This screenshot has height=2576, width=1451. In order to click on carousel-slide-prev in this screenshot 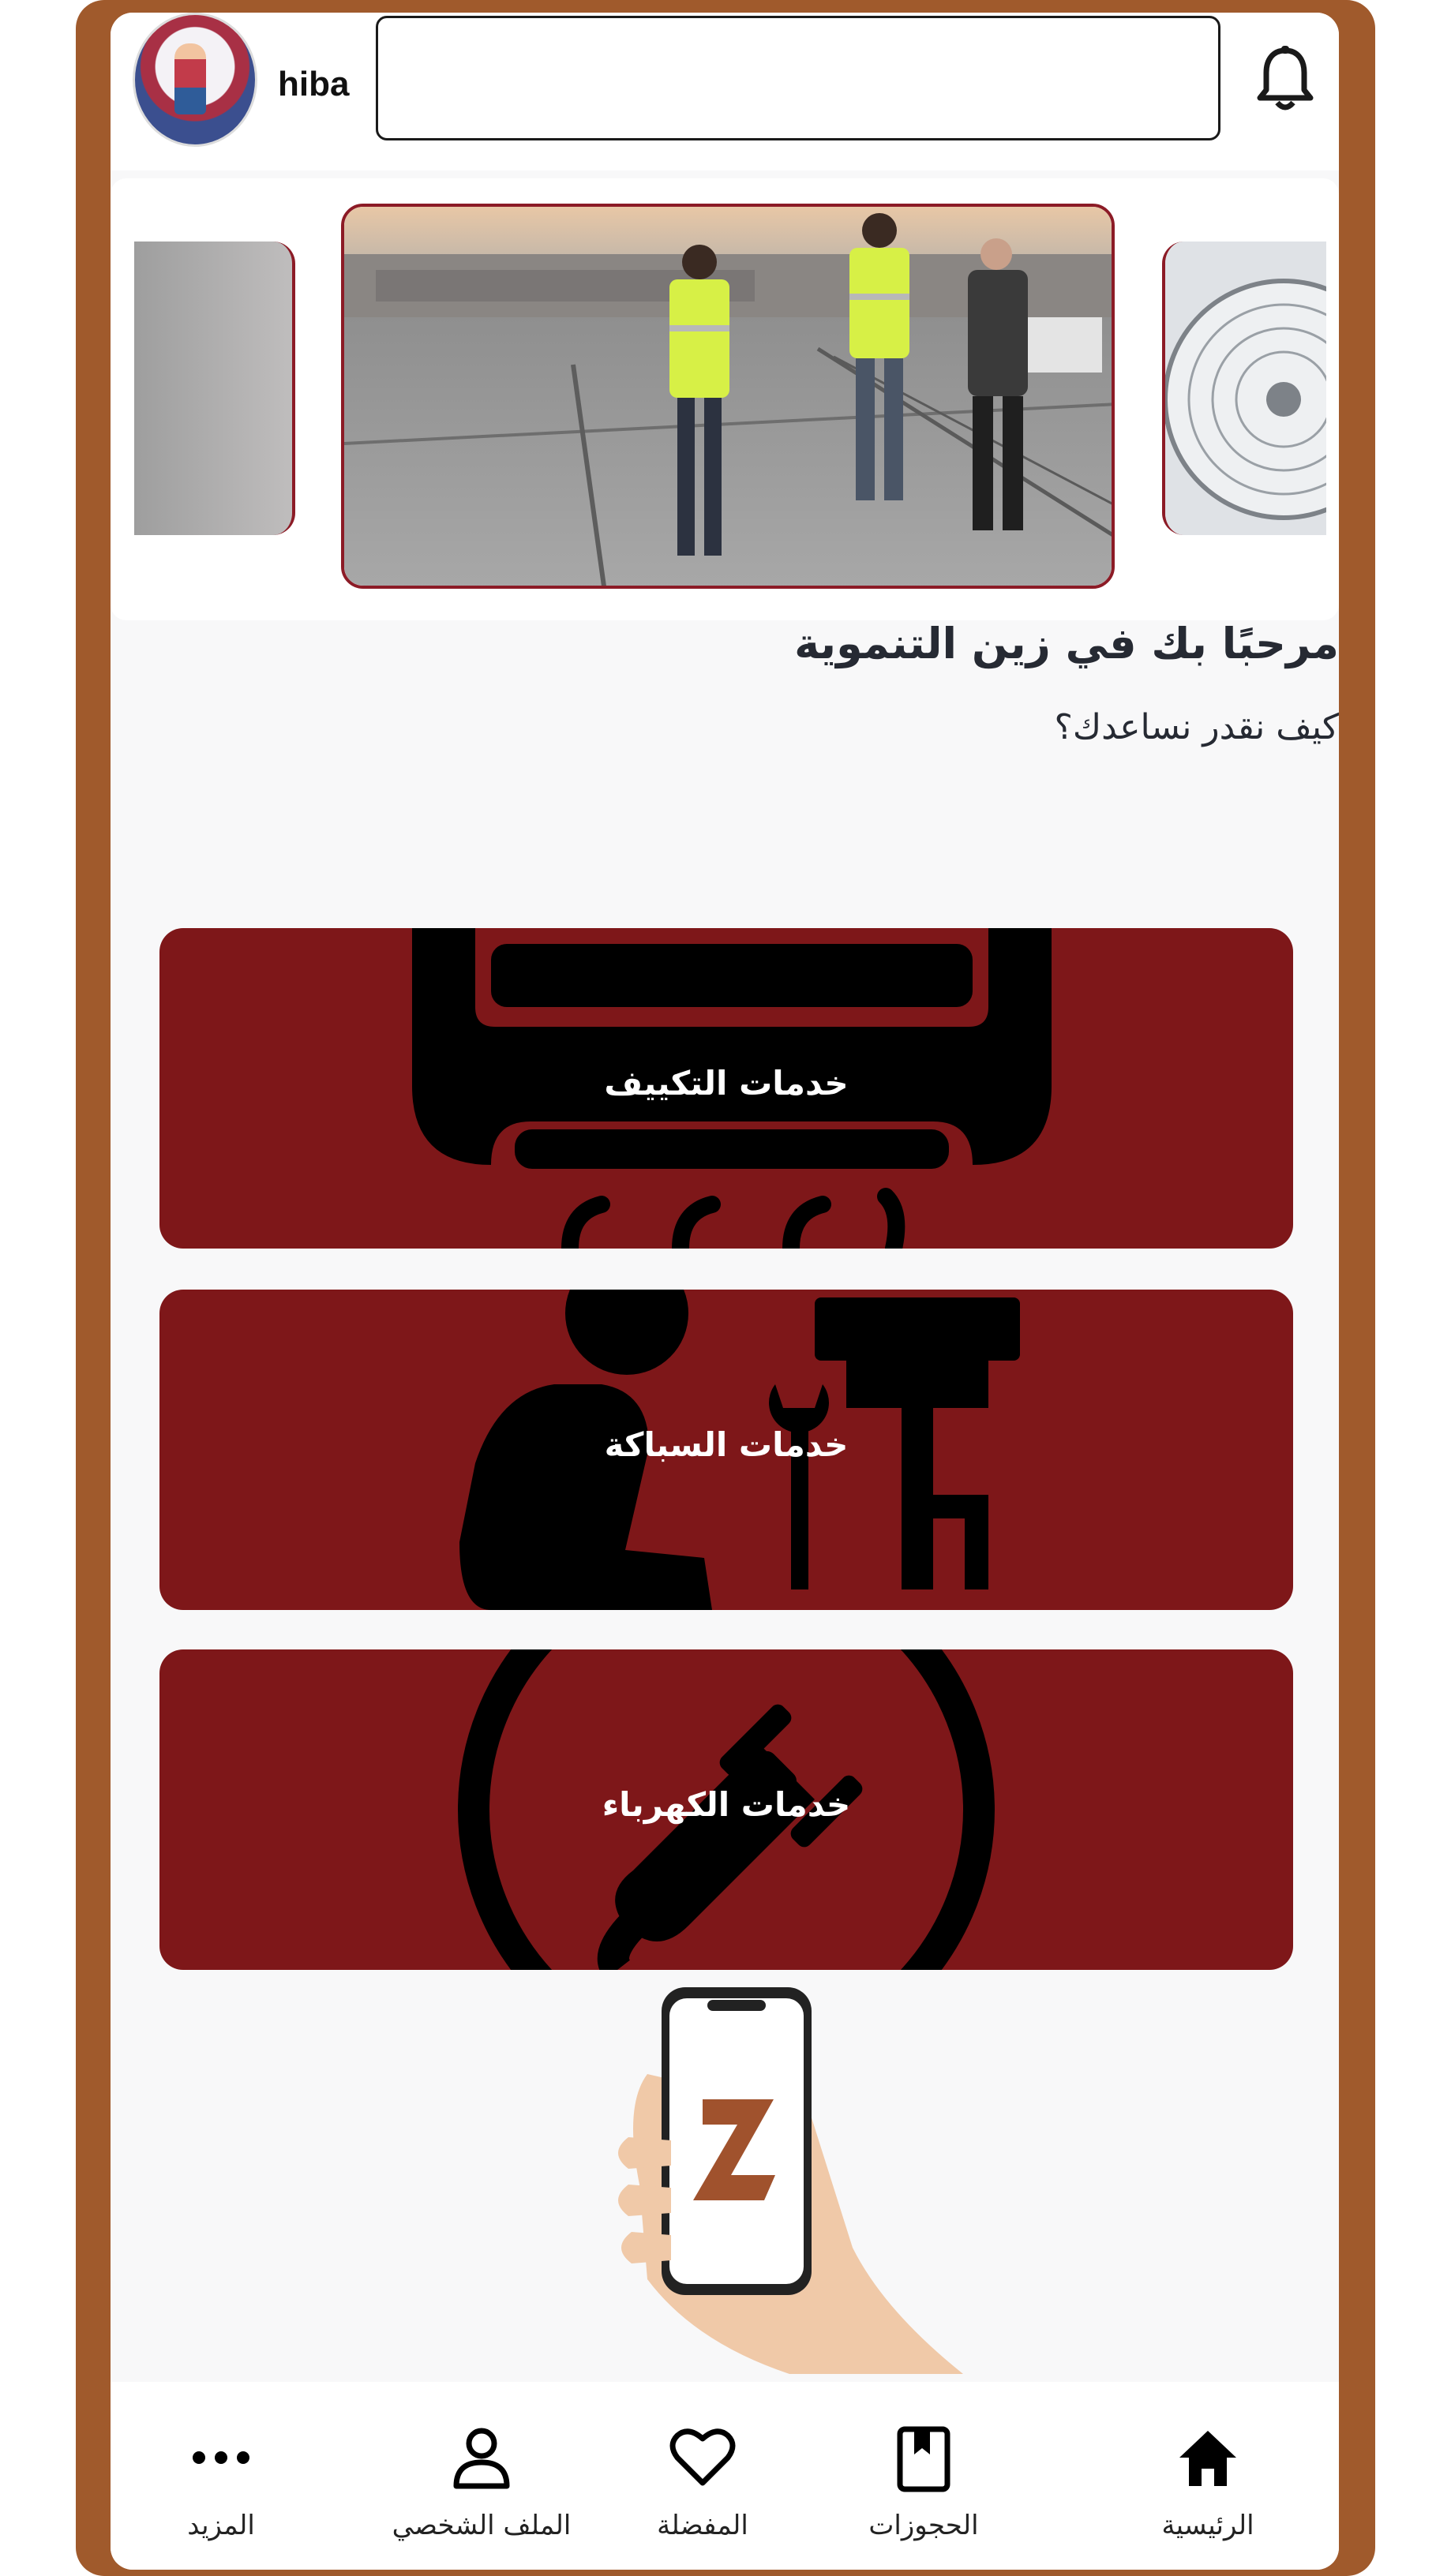, I will do `click(214, 388)`.